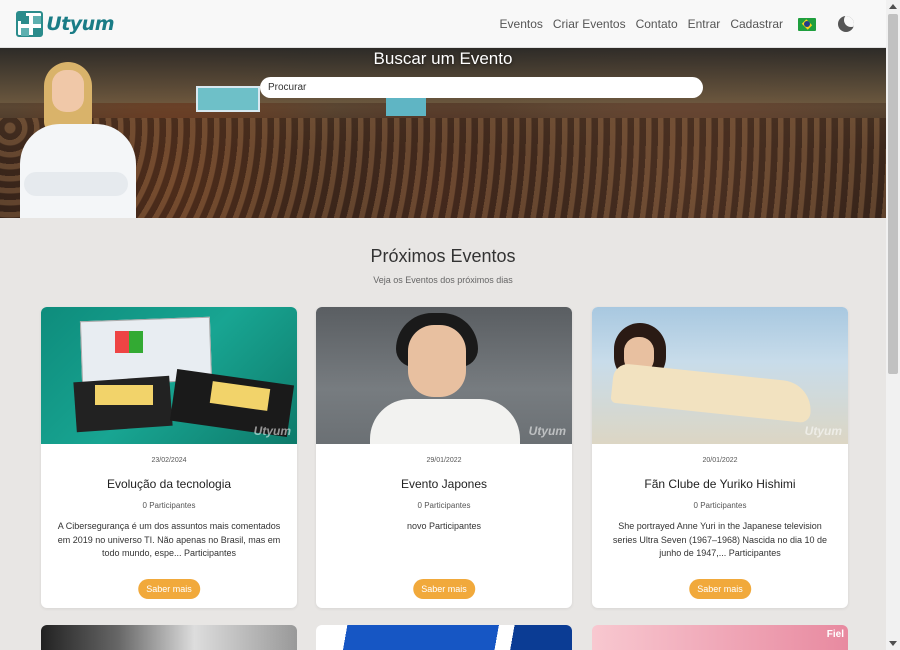 The width and height of the screenshot is (900, 650). I want to click on event-date: 23/02/2024, so click(169, 460).